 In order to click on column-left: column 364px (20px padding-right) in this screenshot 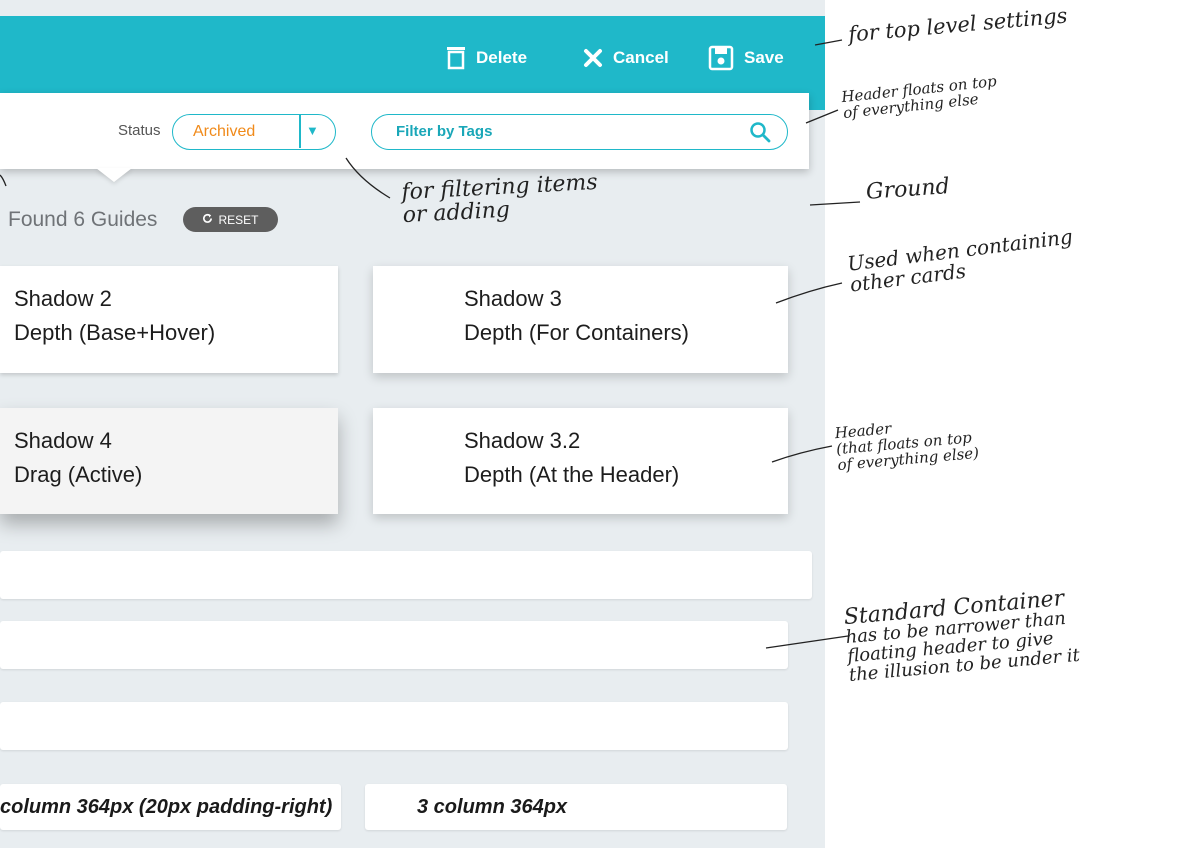, I will do `click(170, 807)`.